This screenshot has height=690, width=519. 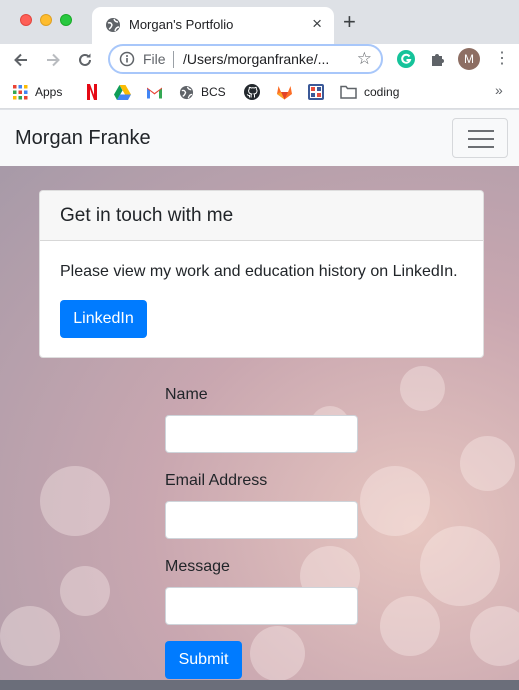 What do you see at coordinates (173, 59) in the screenshot?
I see `address-divider` at bounding box center [173, 59].